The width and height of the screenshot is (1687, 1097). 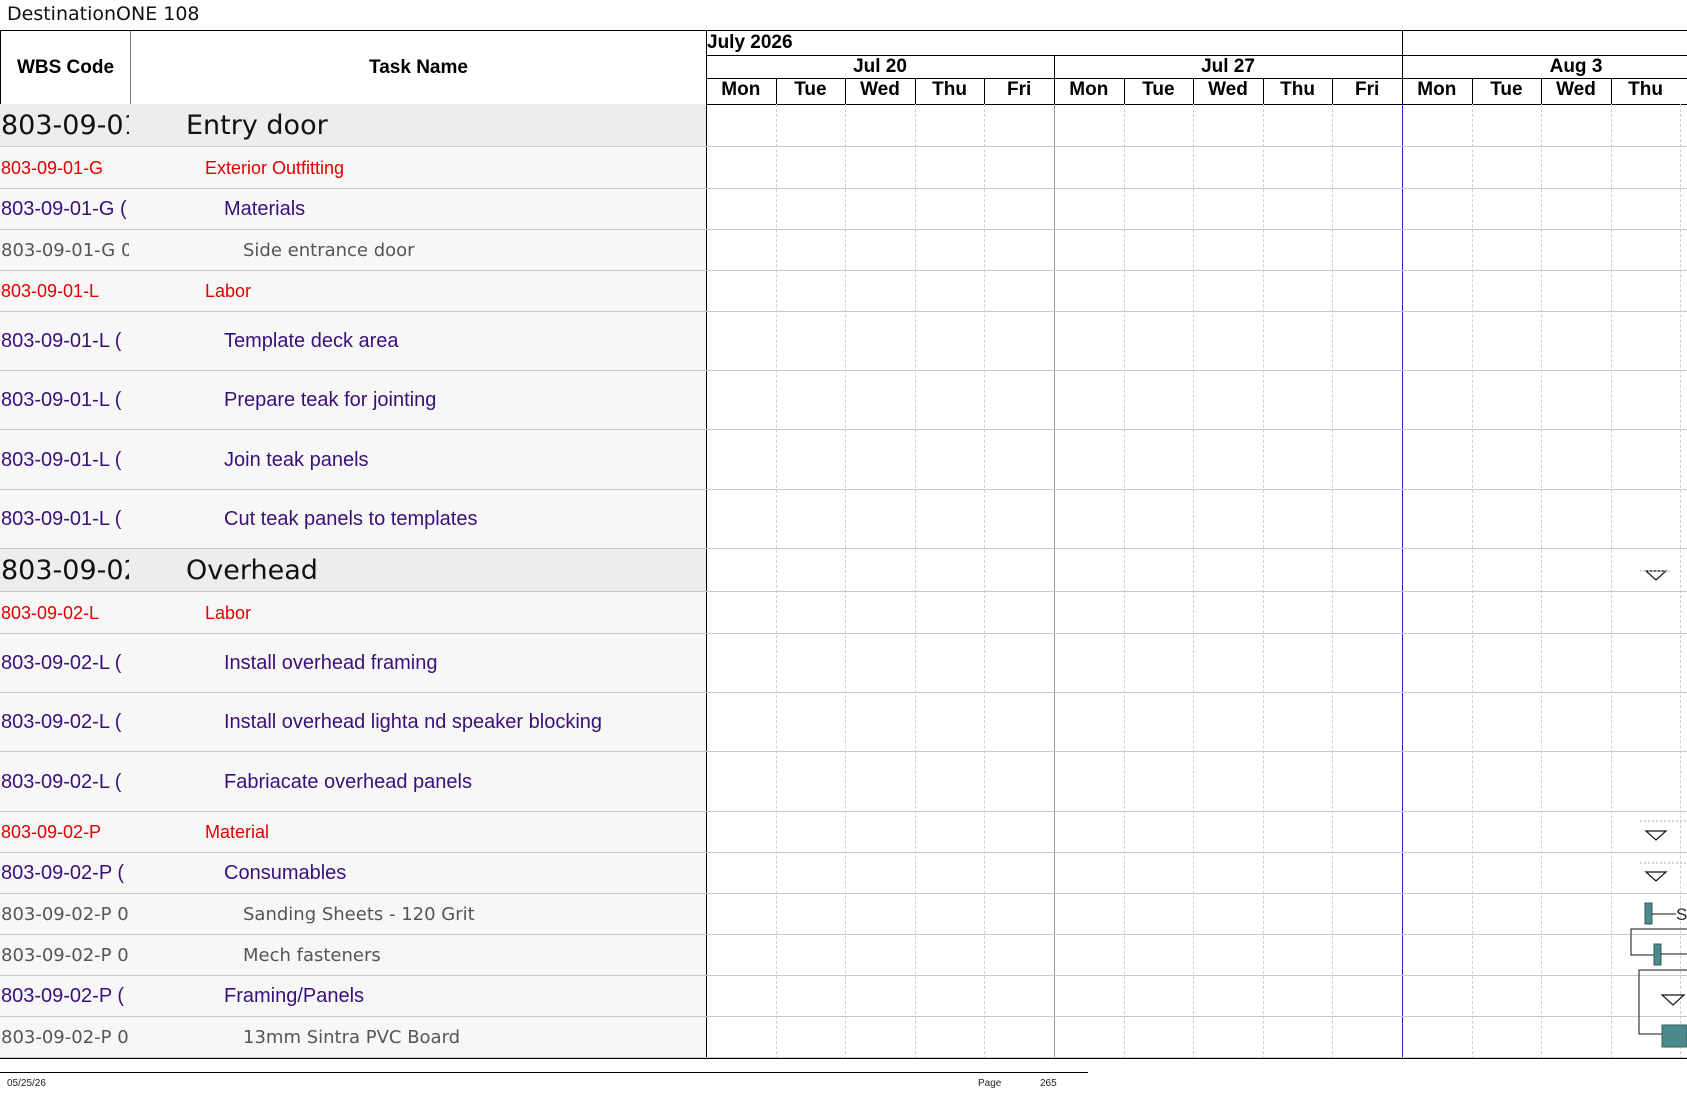 I want to click on summary-marker-material, so click(x=1663, y=830).